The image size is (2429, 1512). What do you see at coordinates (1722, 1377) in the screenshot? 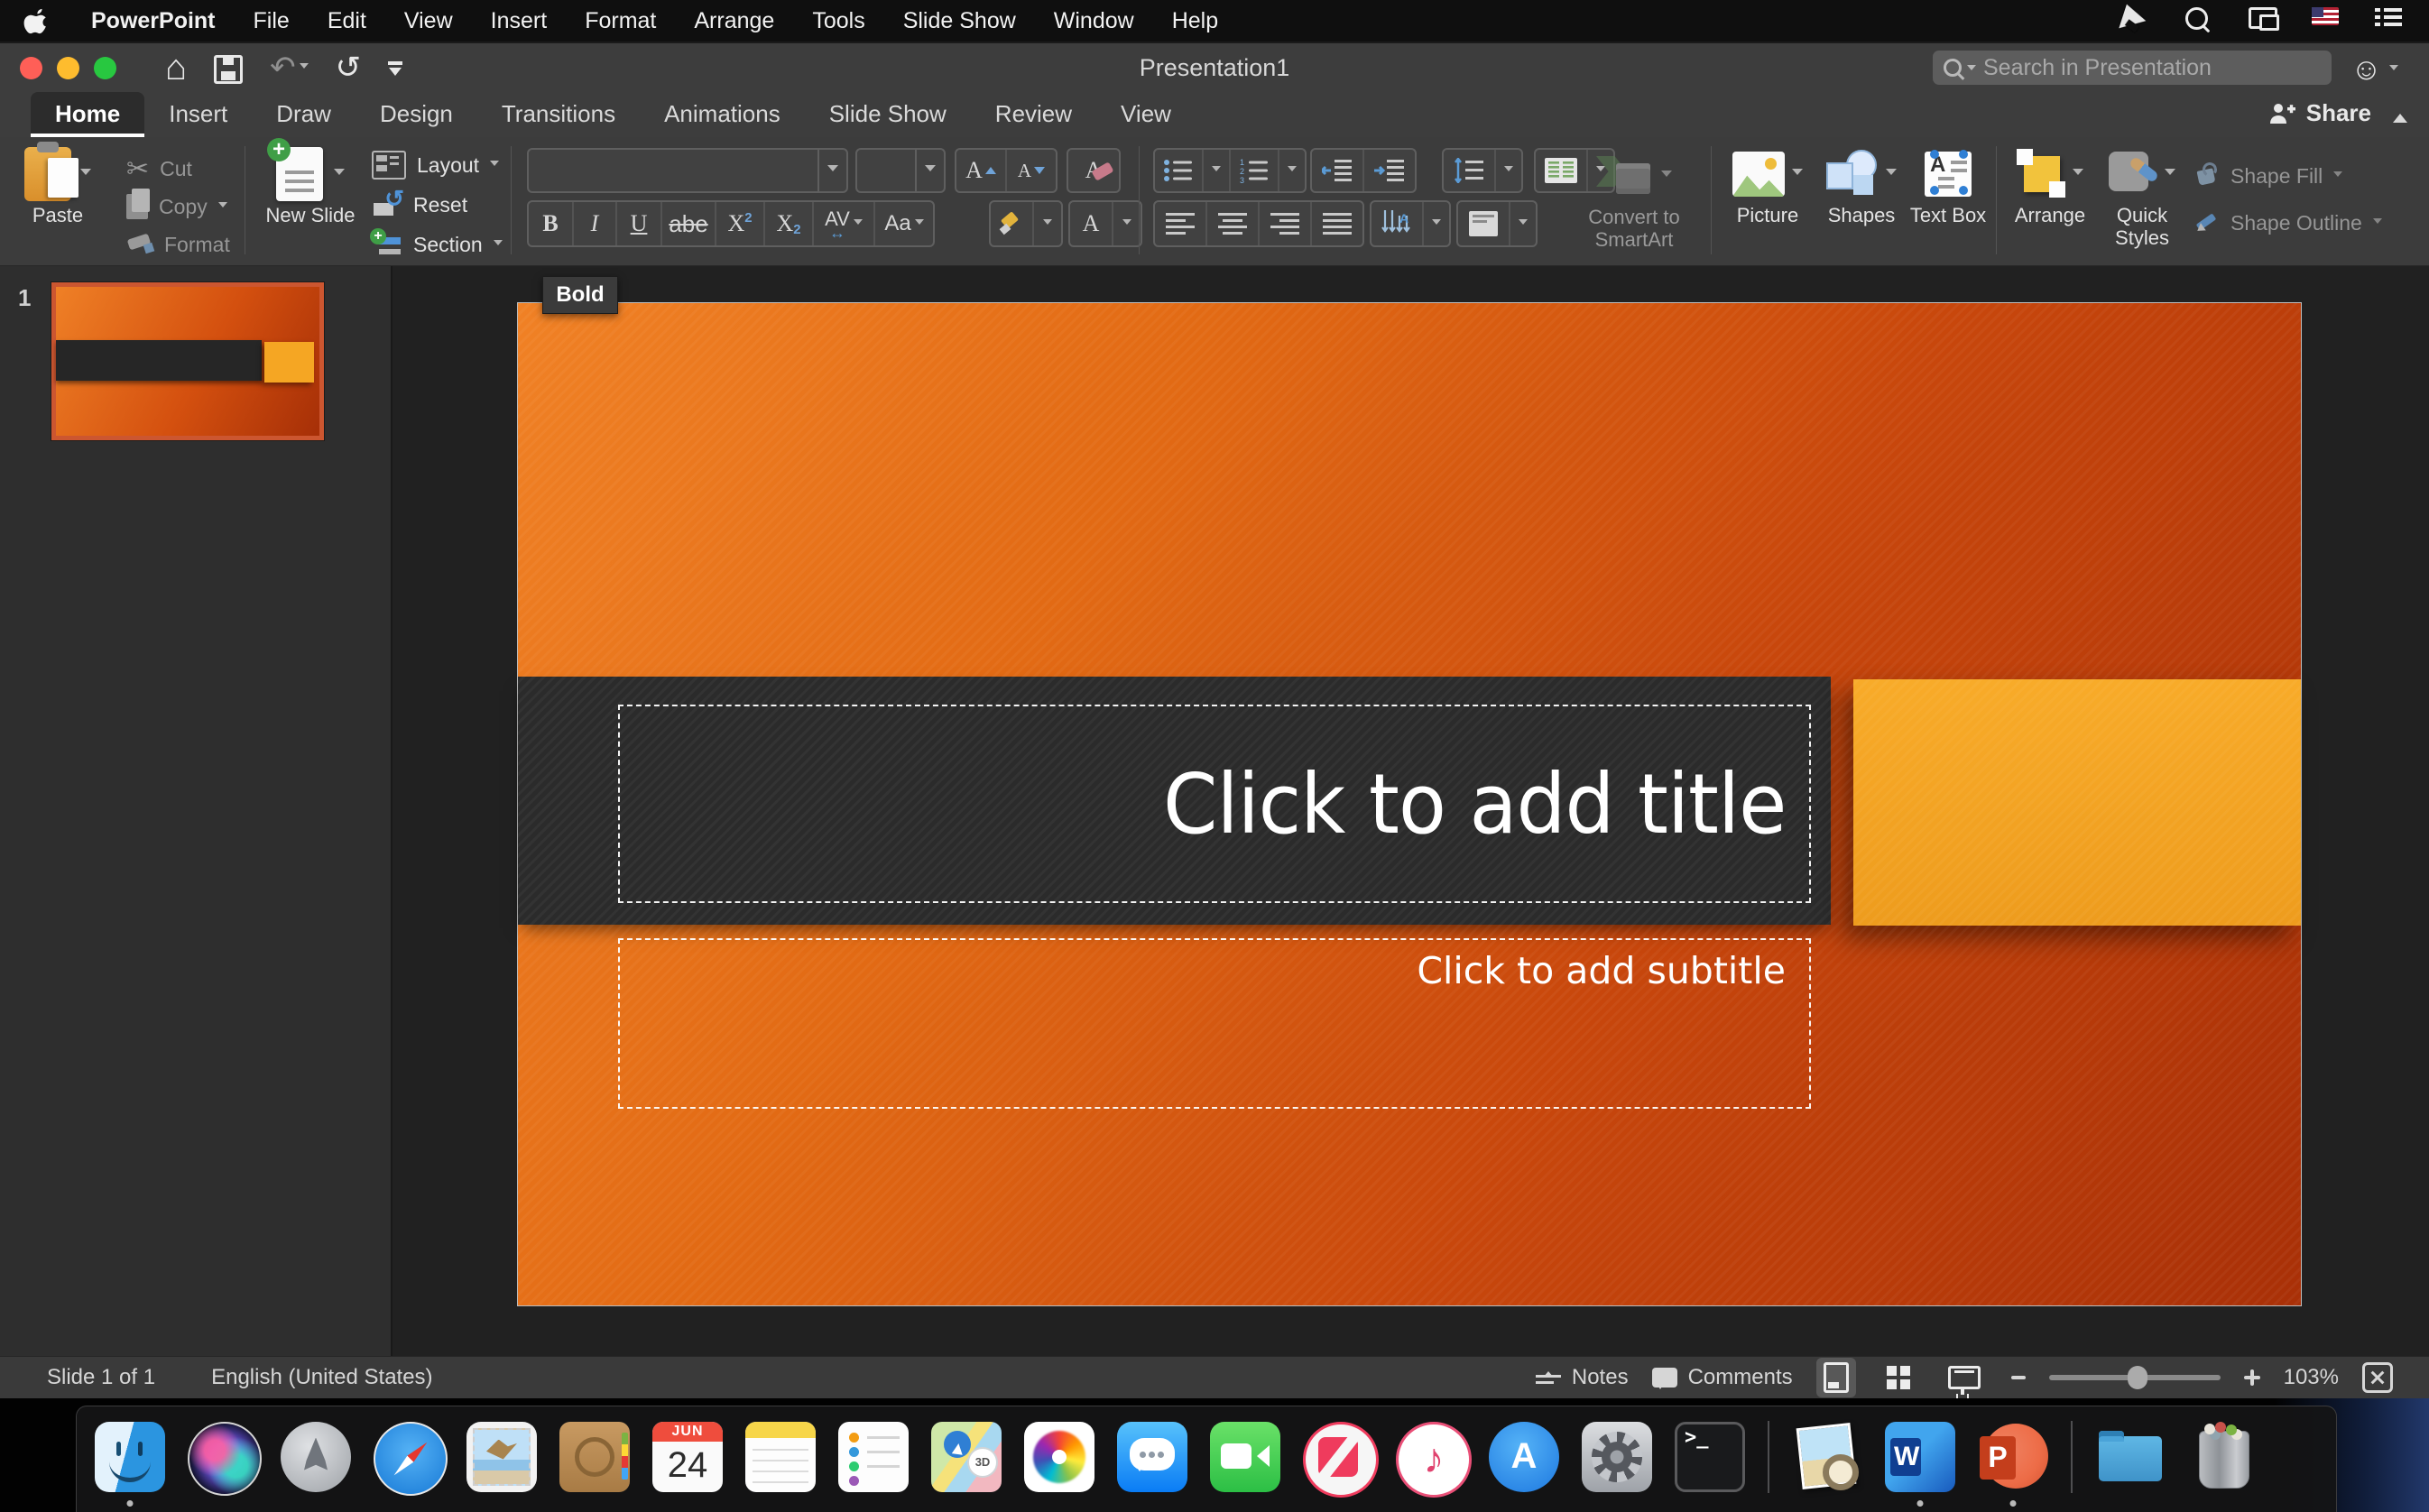
I see `comments-toggle: Comments` at bounding box center [1722, 1377].